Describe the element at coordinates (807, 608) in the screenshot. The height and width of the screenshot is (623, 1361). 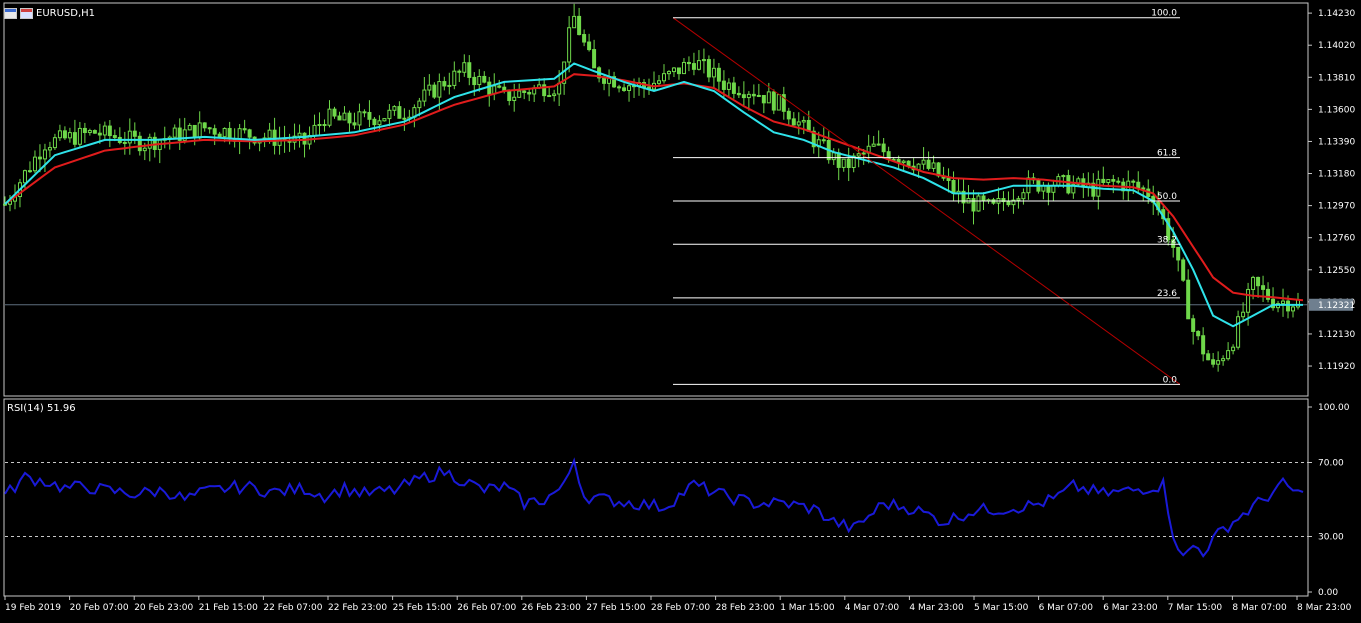
I see `time-axis-label: 1 Mar 15:00` at that location.